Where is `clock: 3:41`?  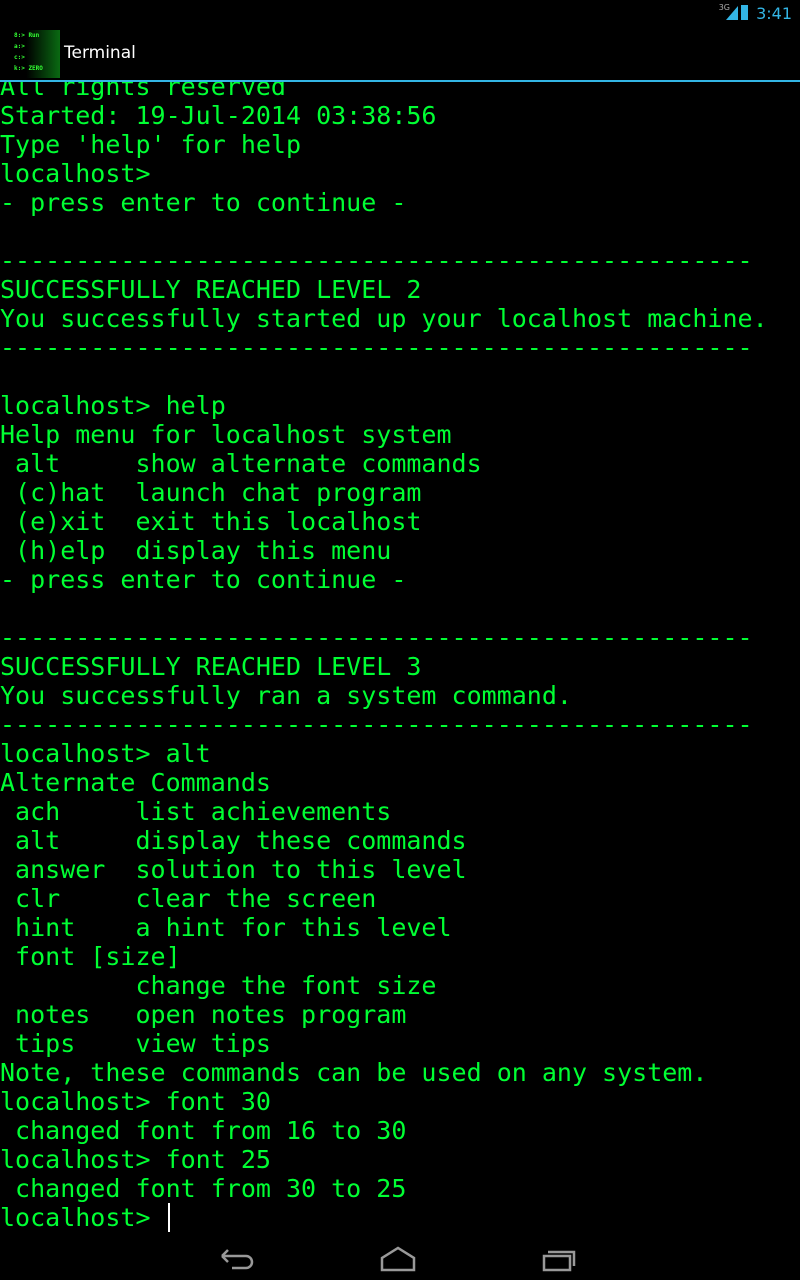 clock: 3:41 is located at coordinates (774, 13).